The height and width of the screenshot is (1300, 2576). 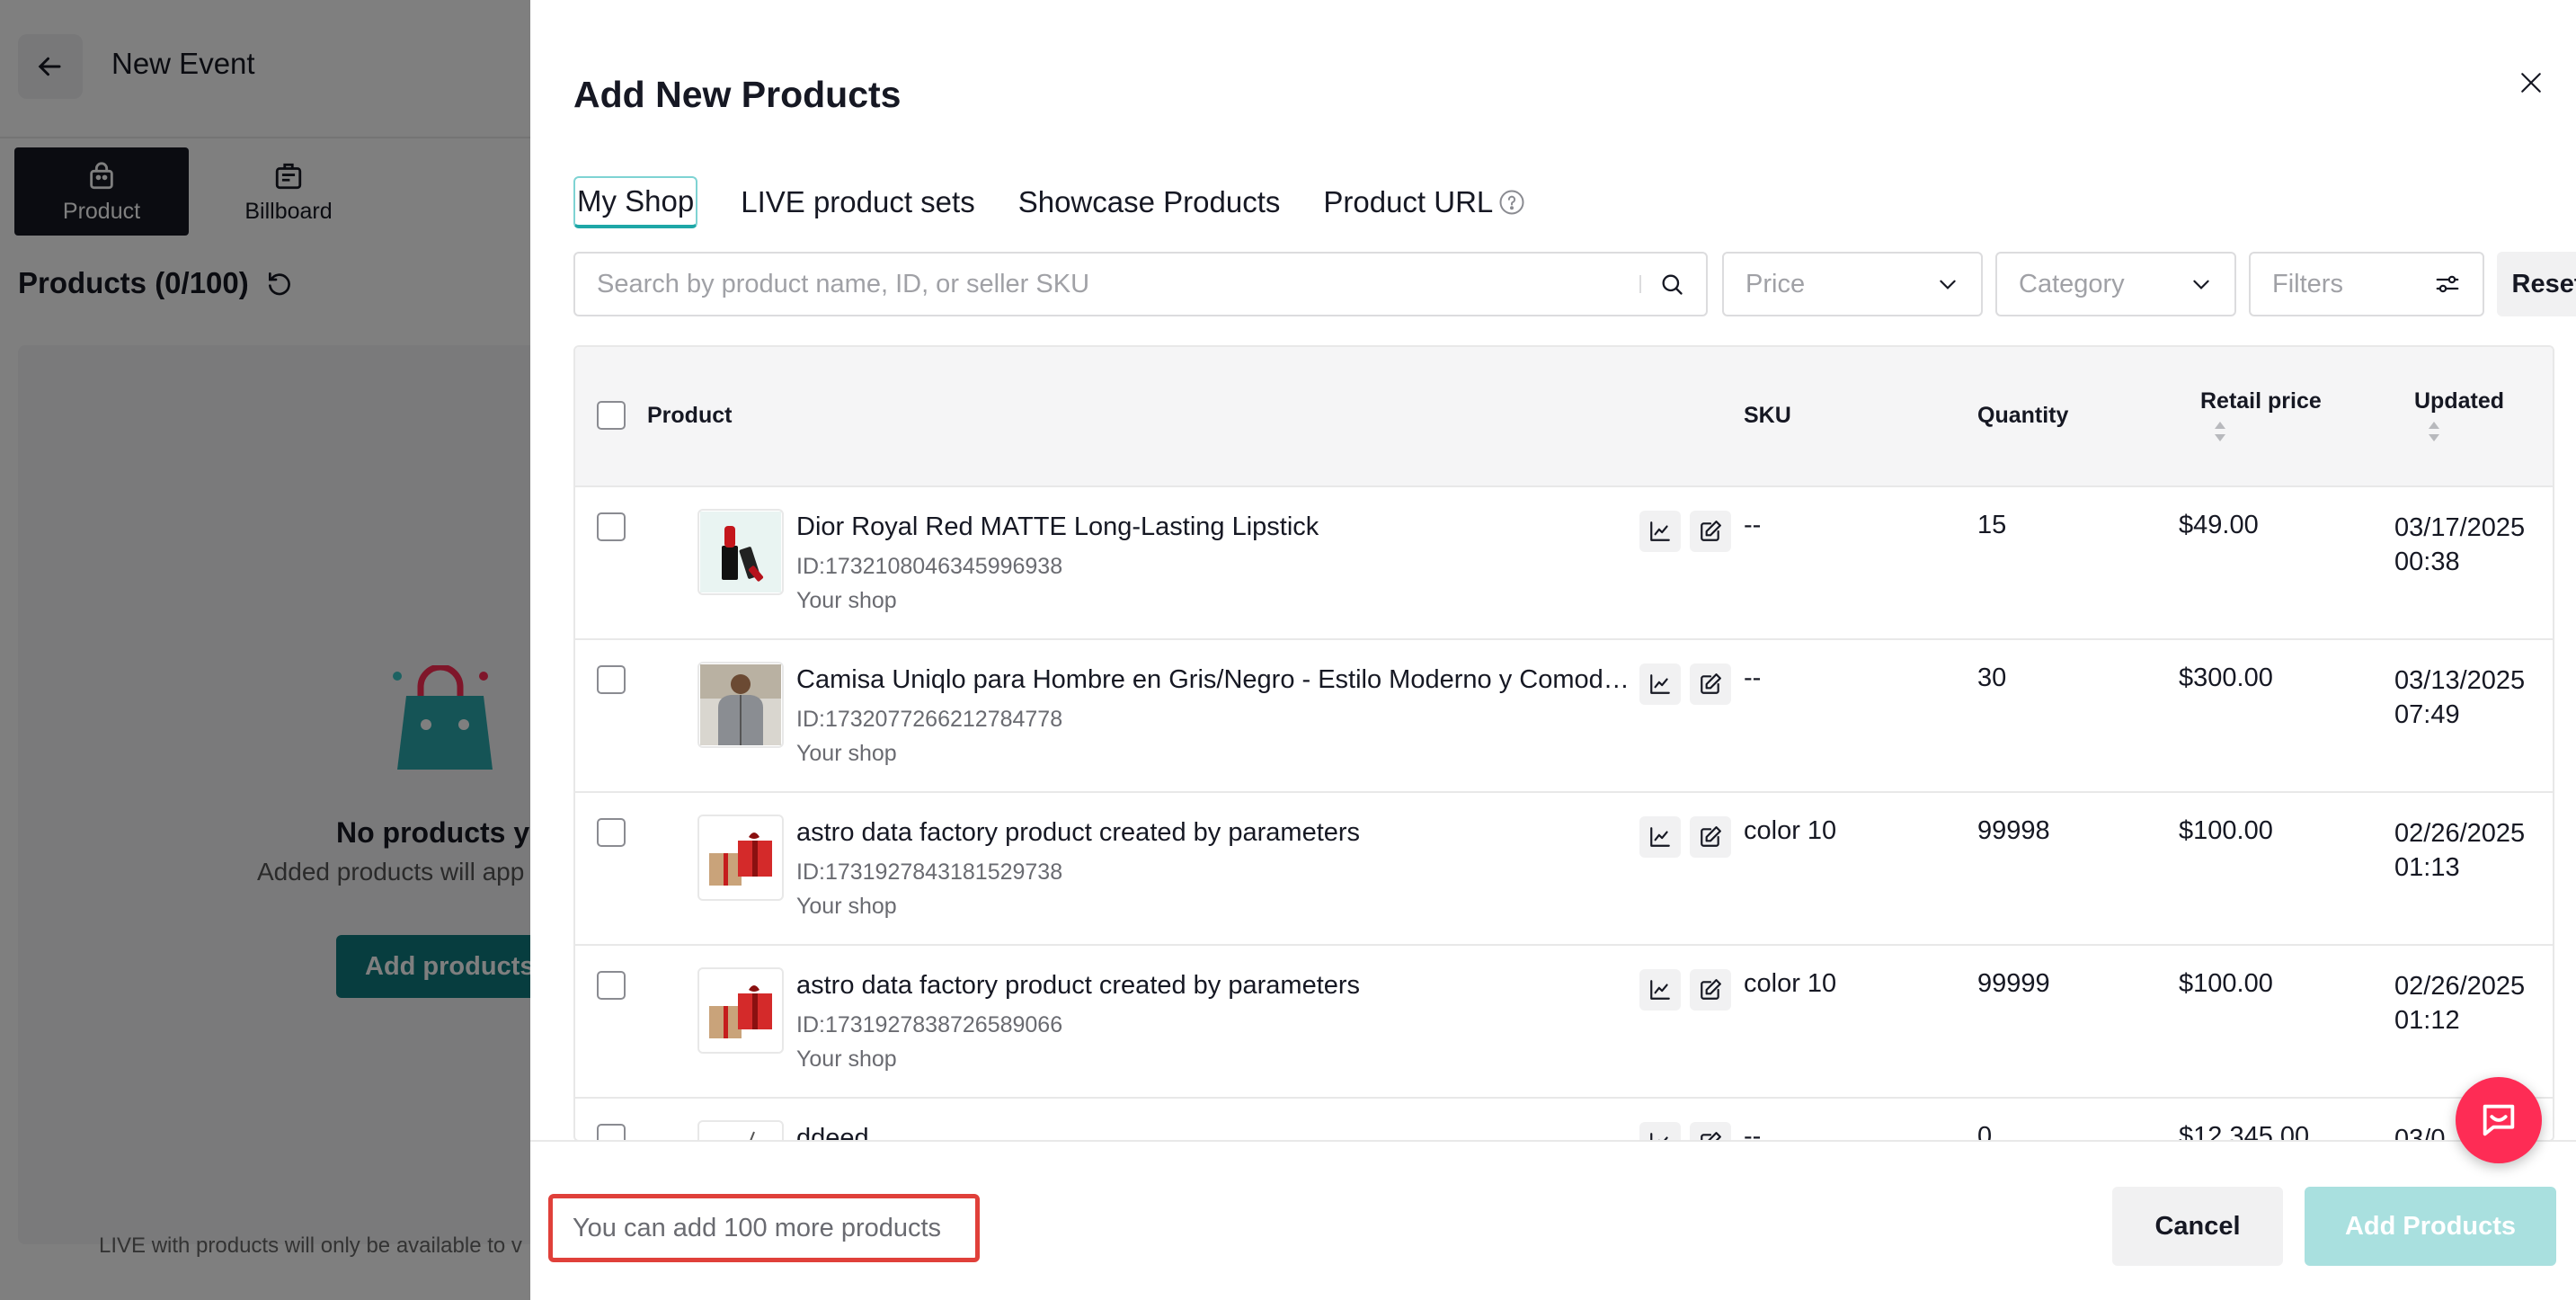 I want to click on drawer-title: Add New Products, so click(x=737, y=94).